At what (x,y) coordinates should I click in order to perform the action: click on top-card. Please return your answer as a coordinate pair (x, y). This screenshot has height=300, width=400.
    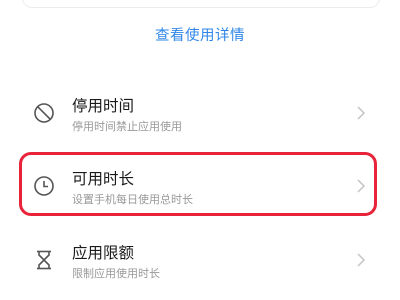
    Looking at the image, I should click on (201, 4).